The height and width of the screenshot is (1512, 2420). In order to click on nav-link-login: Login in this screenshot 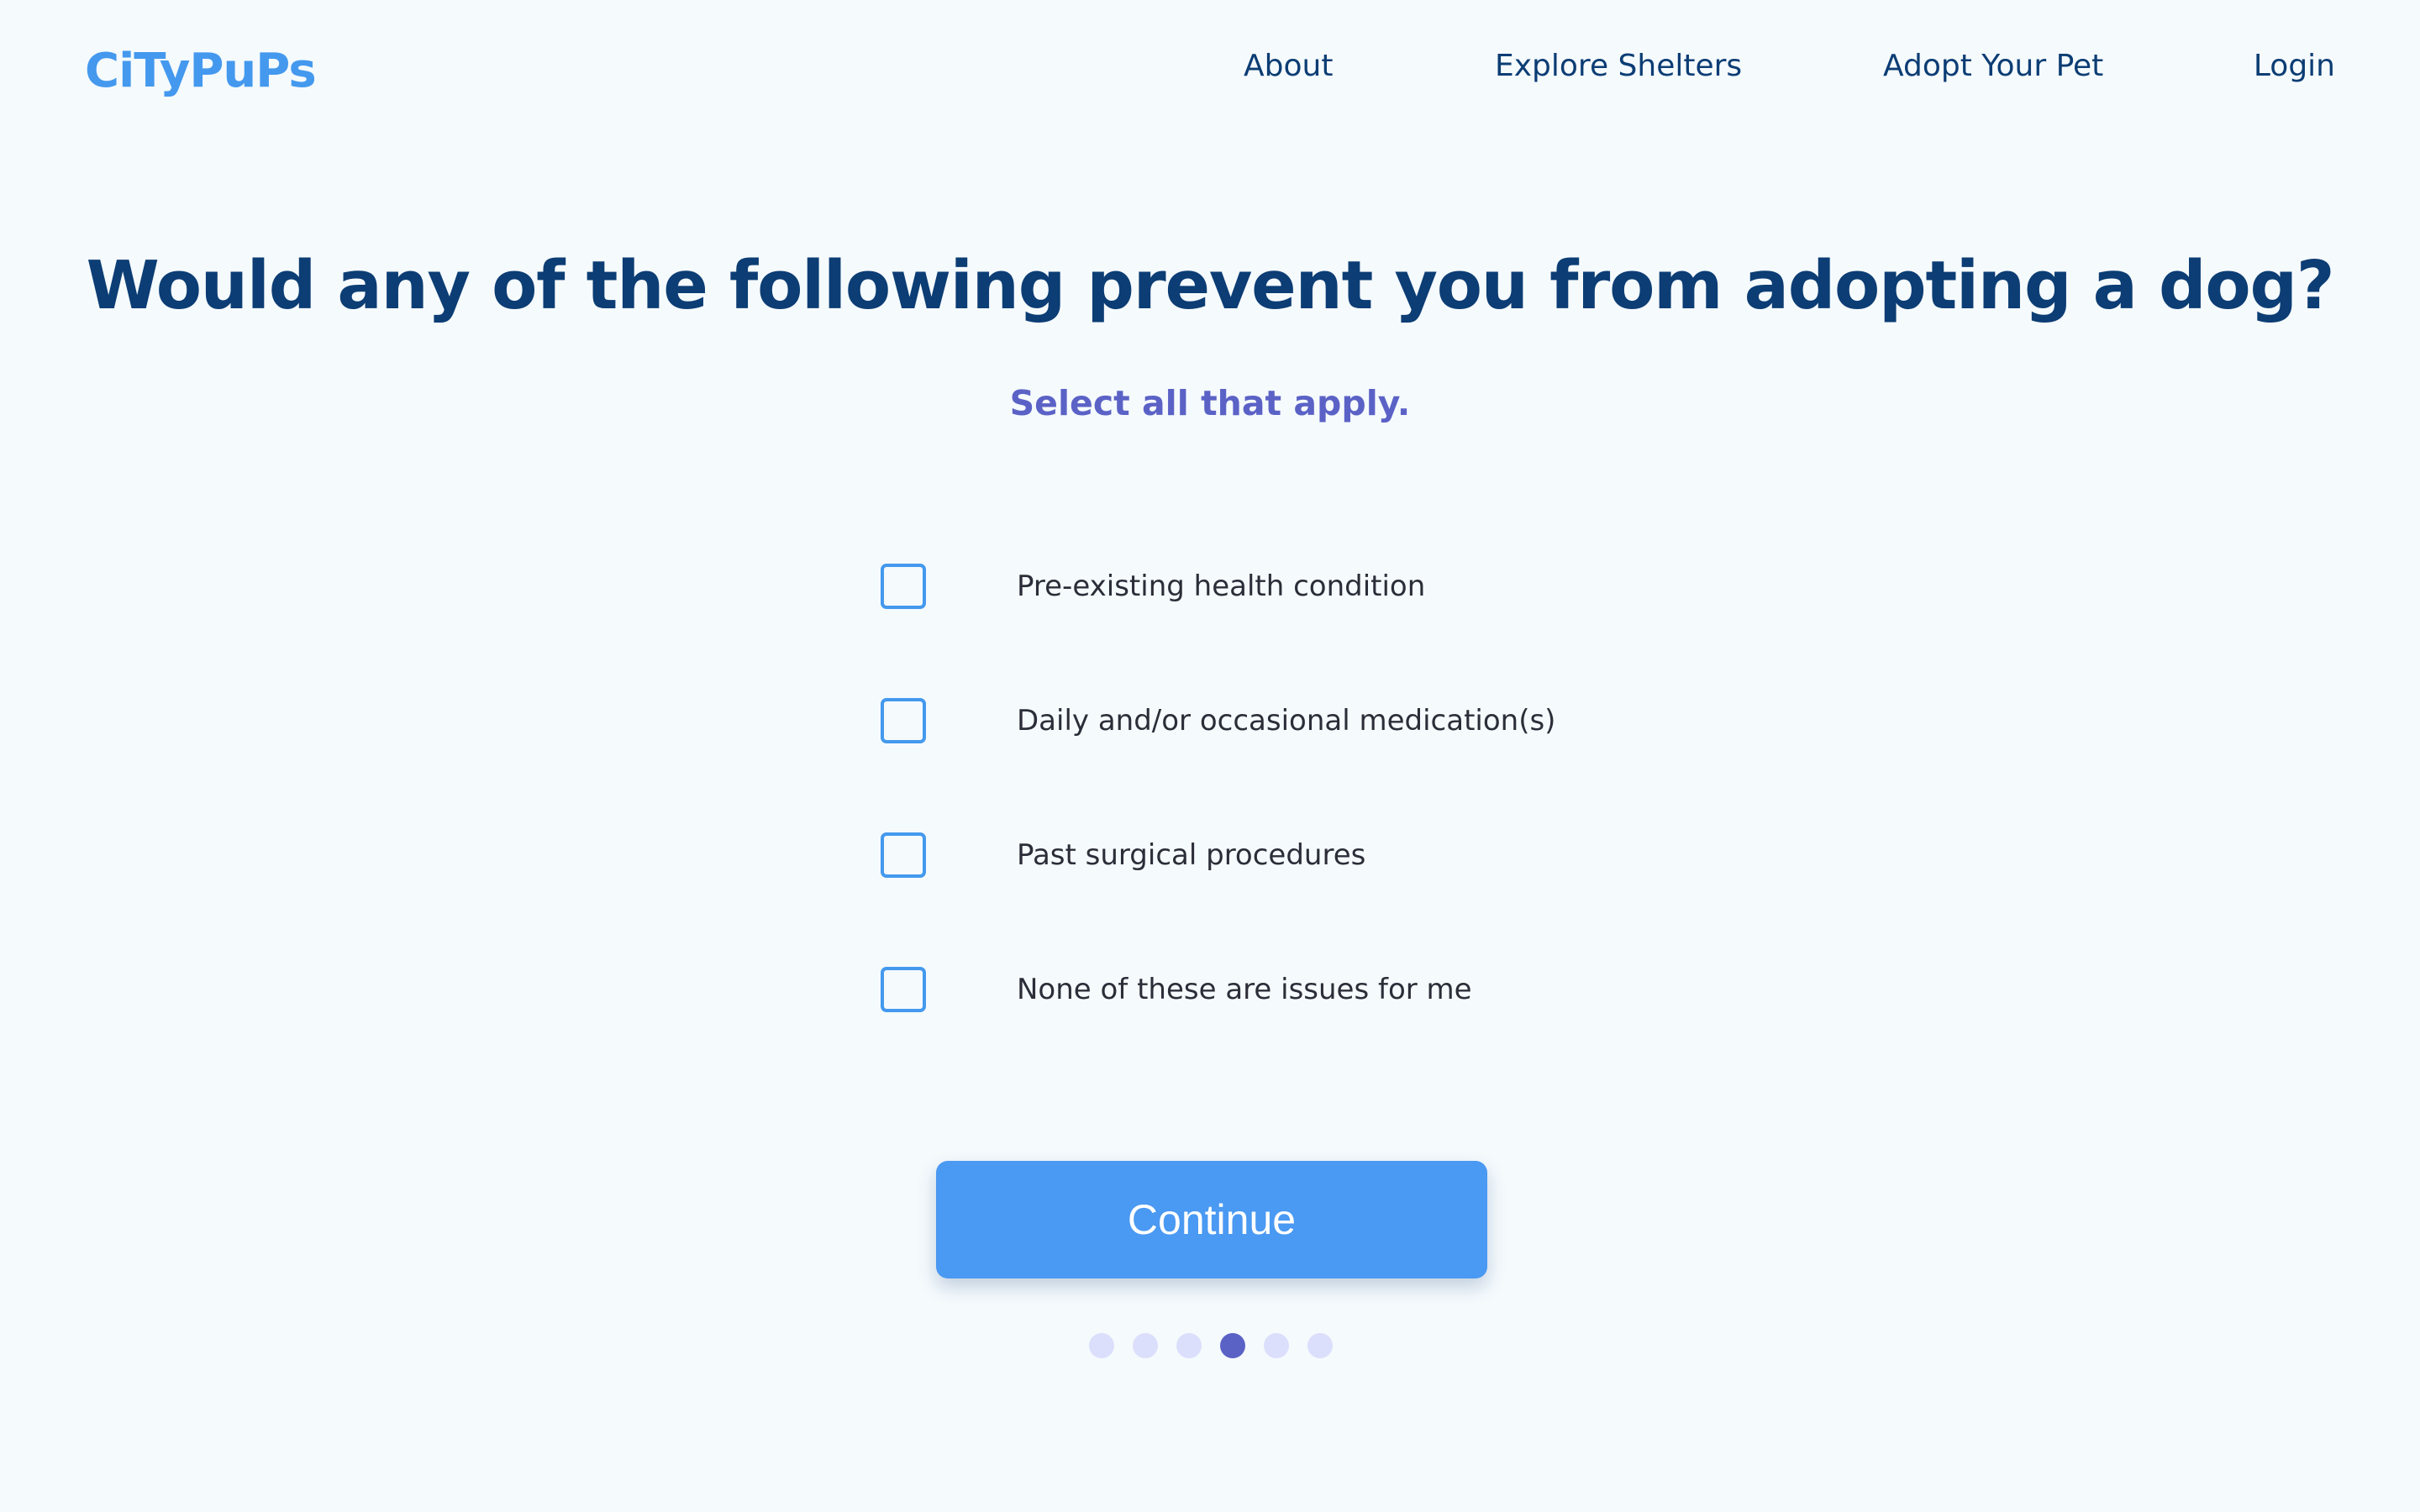, I will do `click(2294, 66)`.